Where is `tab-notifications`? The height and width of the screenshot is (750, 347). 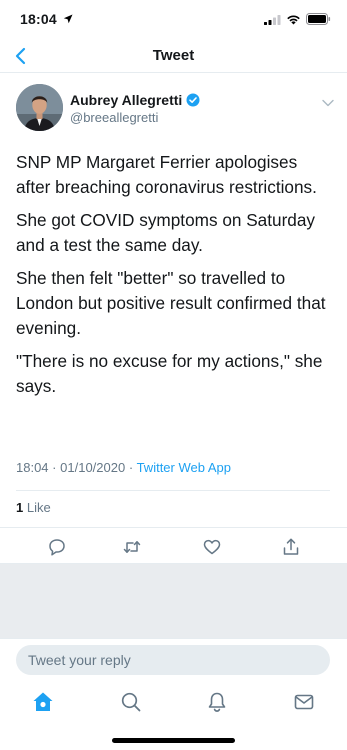 tab-notifications is located at coordinates (217, 702).